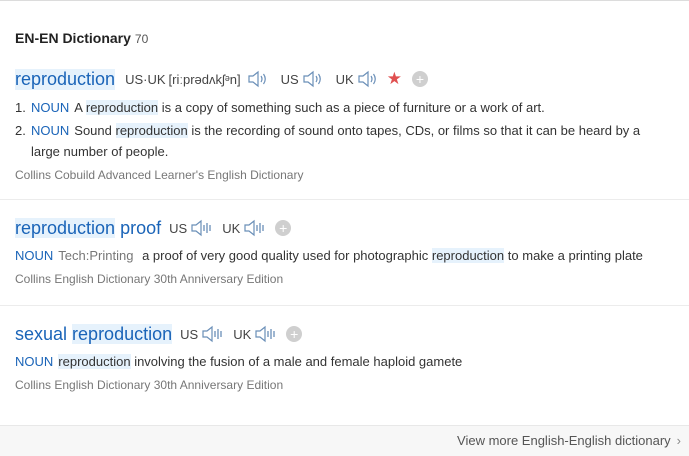  Describe the element at coordinates (258, 79) in the screenshot. I see `speaker-icon` at that location.